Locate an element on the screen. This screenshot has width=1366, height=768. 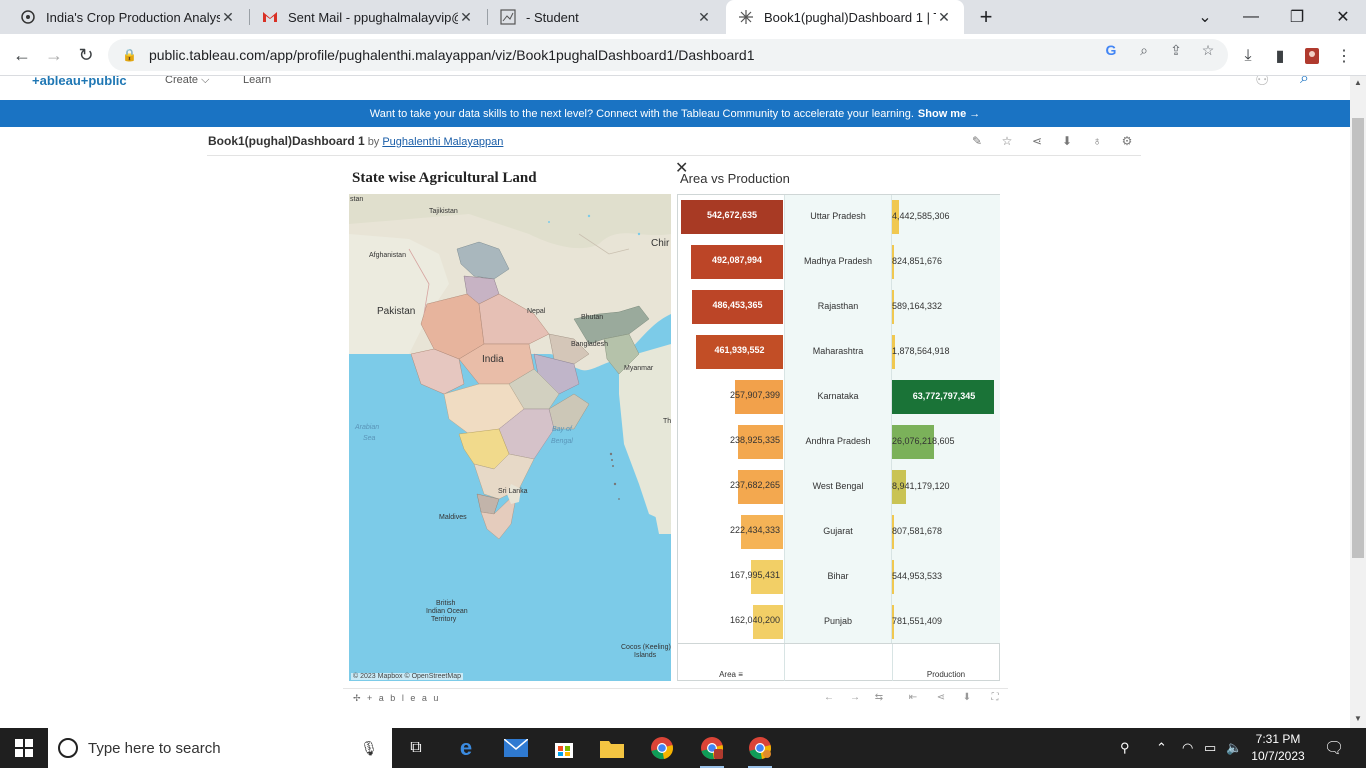
state-label: West Bengal is located at coordinates (838, 486).